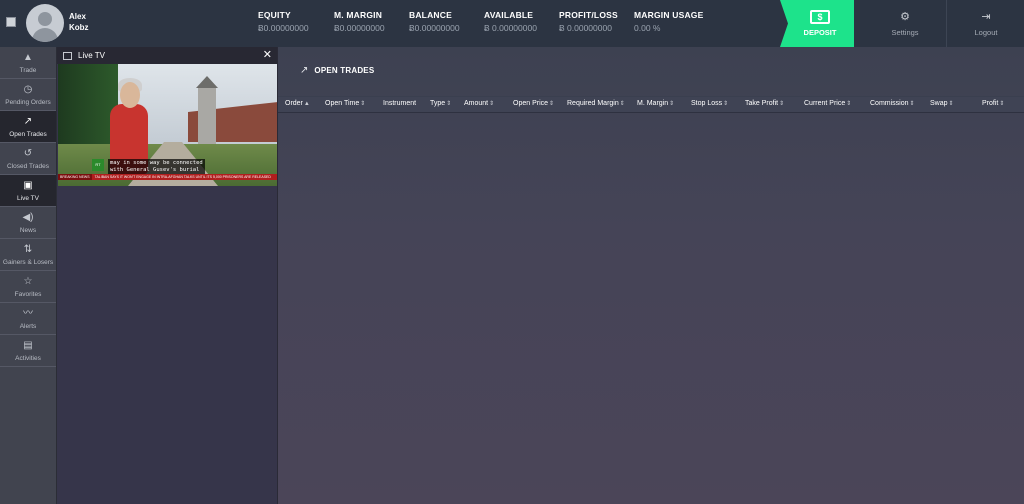 Image resolution: width=1024 pixels, height=504 pixels. What do you see at coordinates (45, 23) in the screenshot?
I see `avatar` at bounding box center [45, 23].